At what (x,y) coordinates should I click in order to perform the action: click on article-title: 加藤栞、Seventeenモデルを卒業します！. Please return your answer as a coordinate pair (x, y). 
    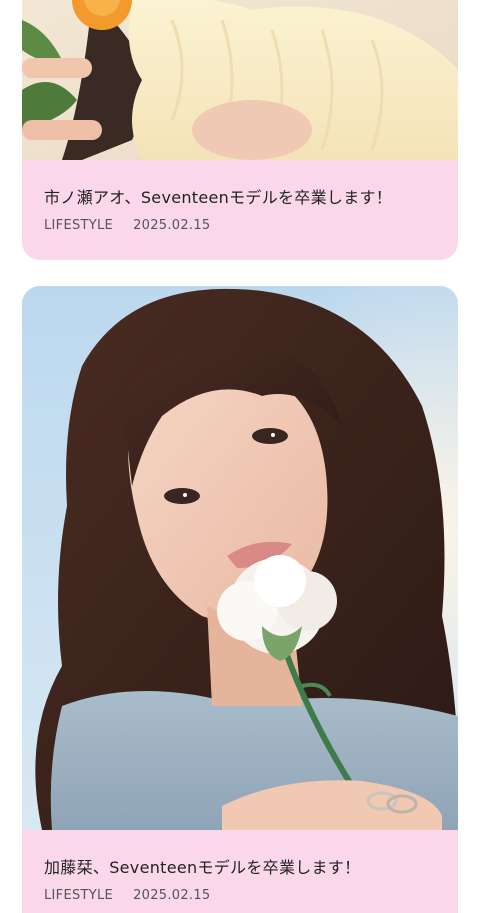
    Looking at the image, I should click on (202, 866).